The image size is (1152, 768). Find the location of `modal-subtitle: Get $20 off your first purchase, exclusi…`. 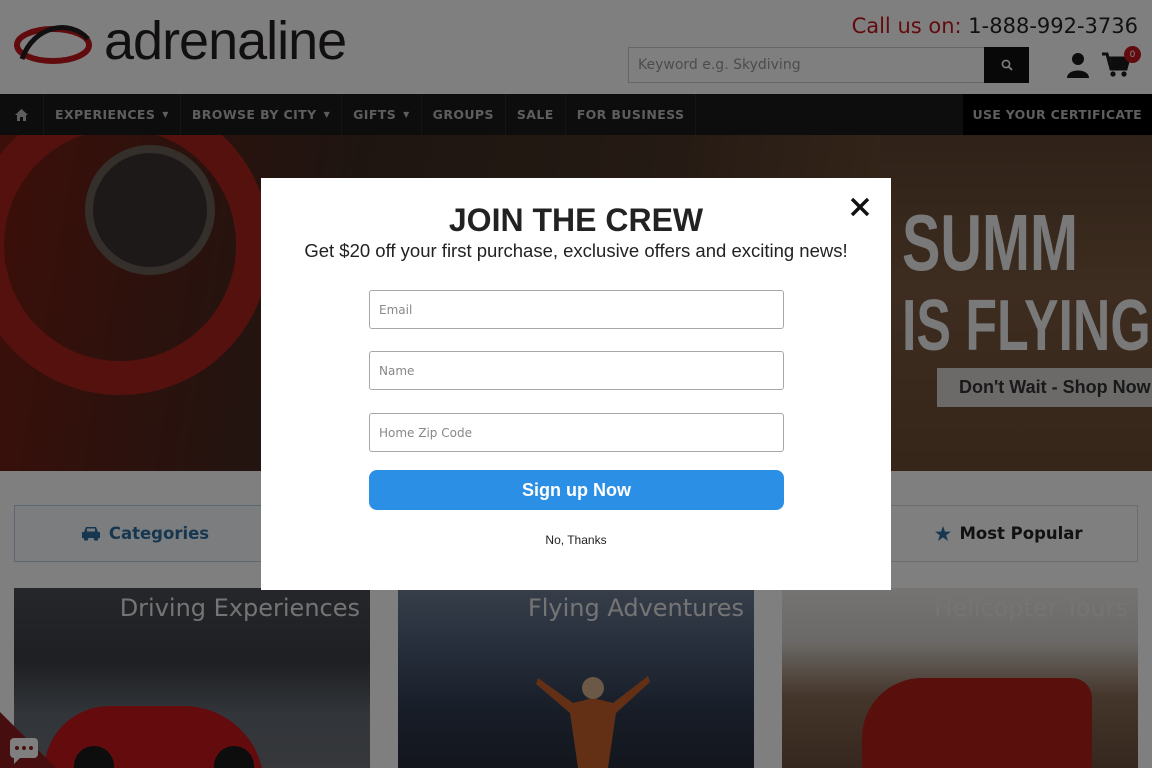

modal-subtitle: Get $20 off your first purchase, exclusi… is located at coordinates (576, 250).